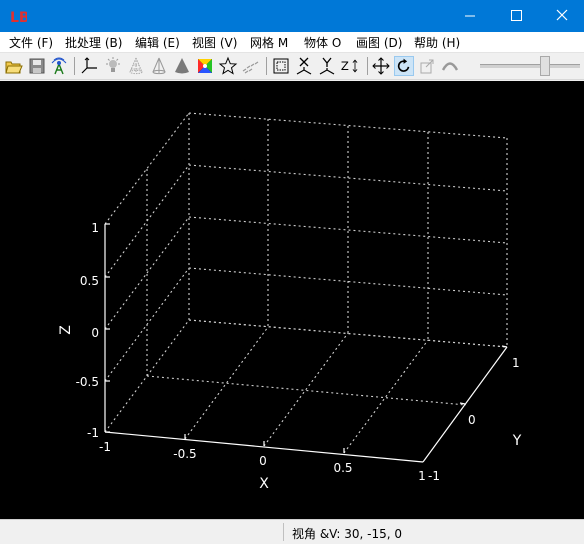 Image resolution: width=584 pixels, height=544 pixels. I want to click on menu-batch: 批处理 (B), so click(93, 43).